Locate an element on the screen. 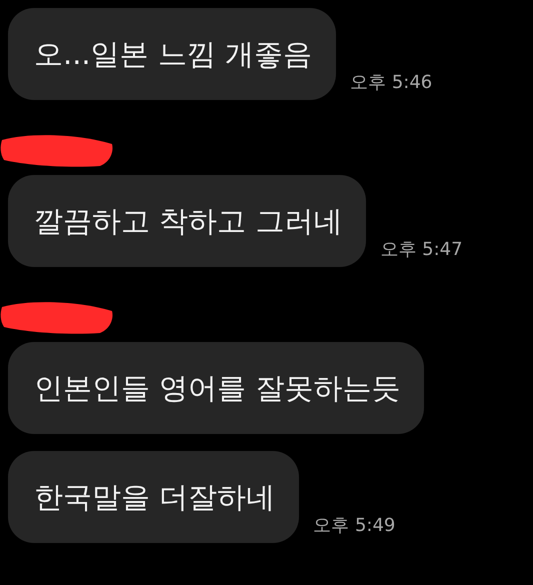 The height and width of the screenshot is (585, 533). message-bubble: 한국말을 더잘하네 is located at coordinates (154, 497).